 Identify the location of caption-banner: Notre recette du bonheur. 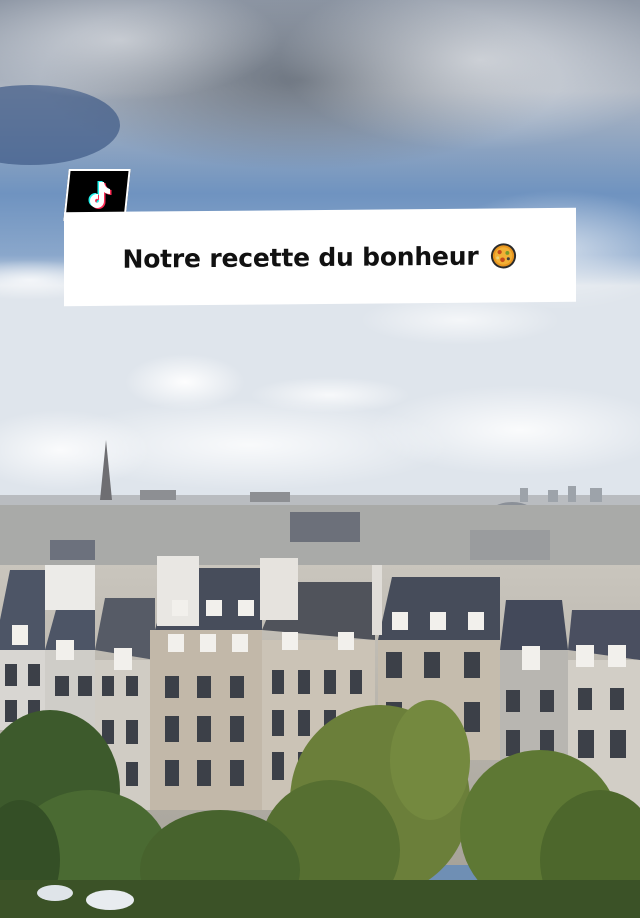
(320, 257).